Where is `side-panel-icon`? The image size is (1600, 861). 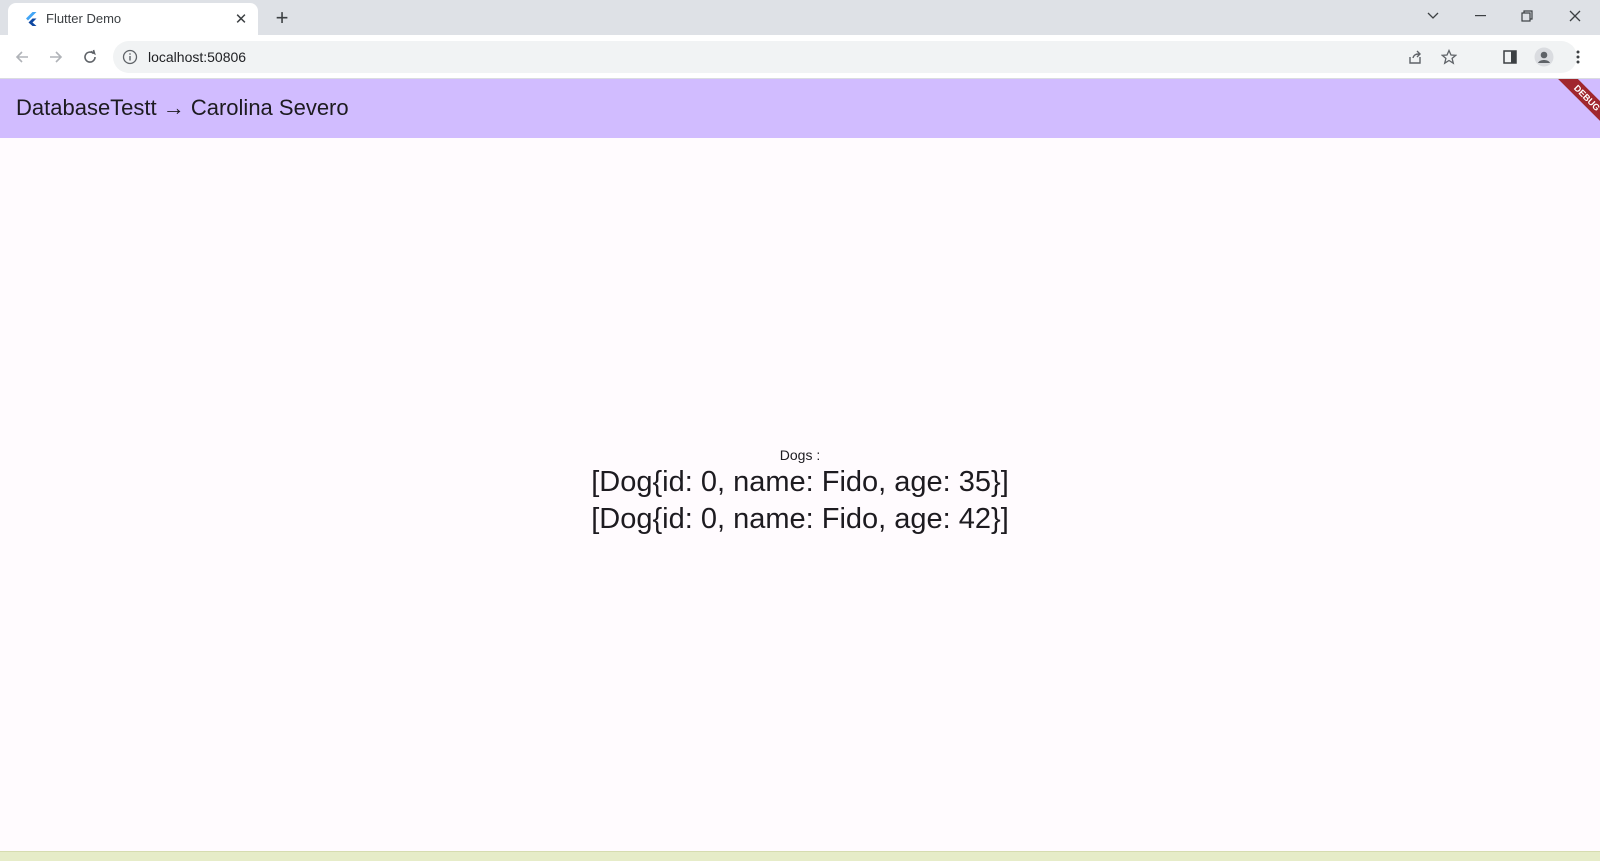 side-panel-icon is located at coordinates (1510, 57).